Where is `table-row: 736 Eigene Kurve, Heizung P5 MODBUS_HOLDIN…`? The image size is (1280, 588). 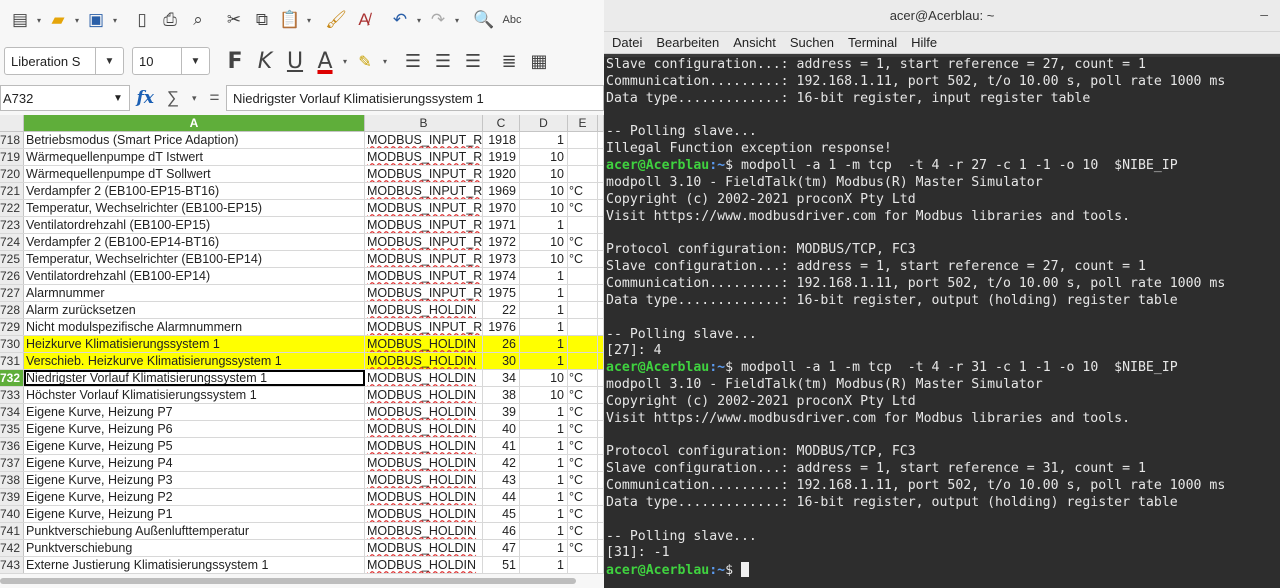
table-row: 736 Eigene Kurve, Heizung P5 MODBUS_HOLDIN… is located at coordinates (302, 446).